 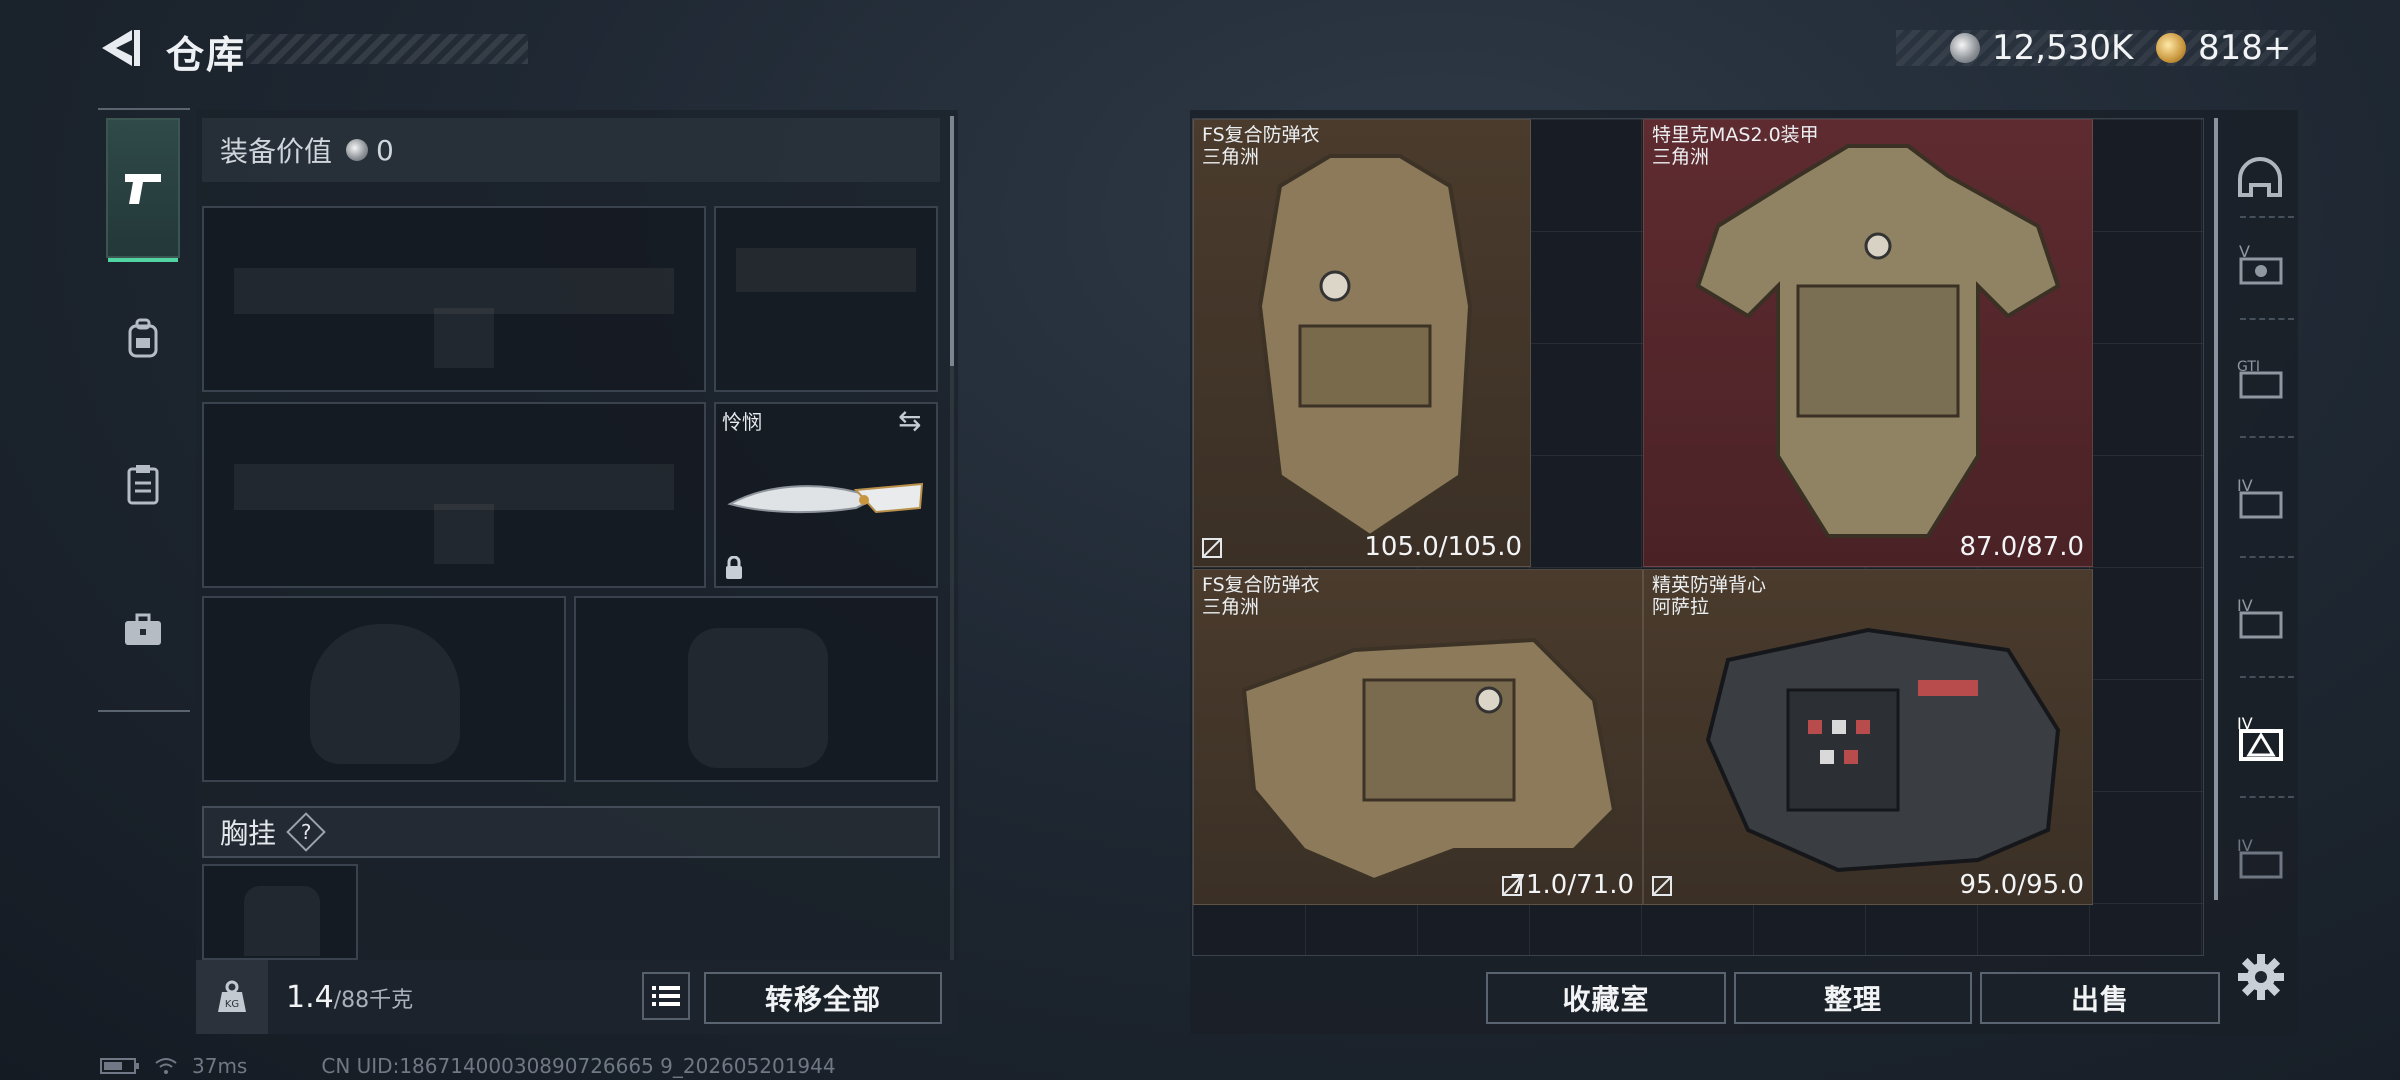 I want to click on item-durability: 95.0/95.0, so click(x=2021, y=885).